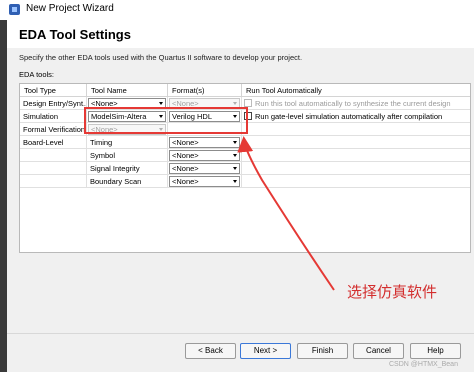  What do you see at coordinates (210, 351) in the screenshot?
I see `back-button: < Back` at bounding box center [210, 351].